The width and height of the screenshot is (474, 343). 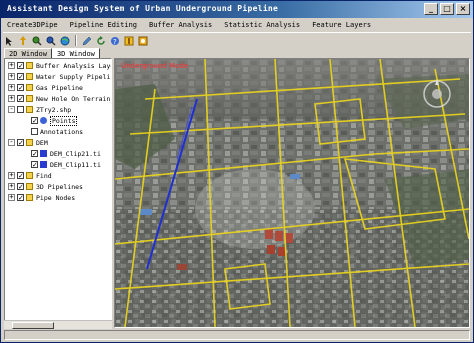 What do you see at coordinates (65, 41) in the screenshot?
I see `globe-icon` at bounding box center [65, 41].